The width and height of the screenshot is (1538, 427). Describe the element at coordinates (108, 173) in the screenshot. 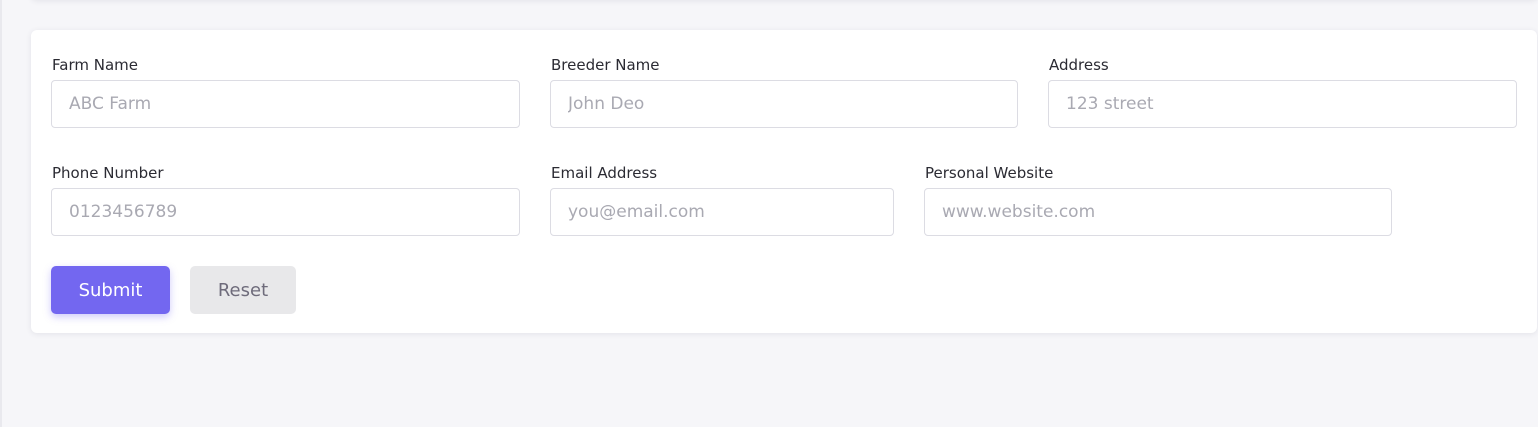

I see `phone-number-label: Phone Number` at that location.